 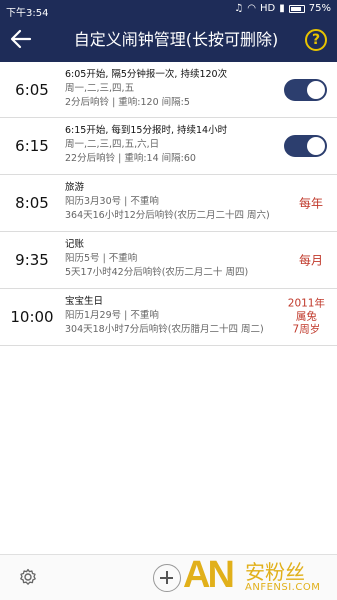 I want to click on watermark: AN 安粉丝 ANFENSI.COM, so click(x=258, y=575).